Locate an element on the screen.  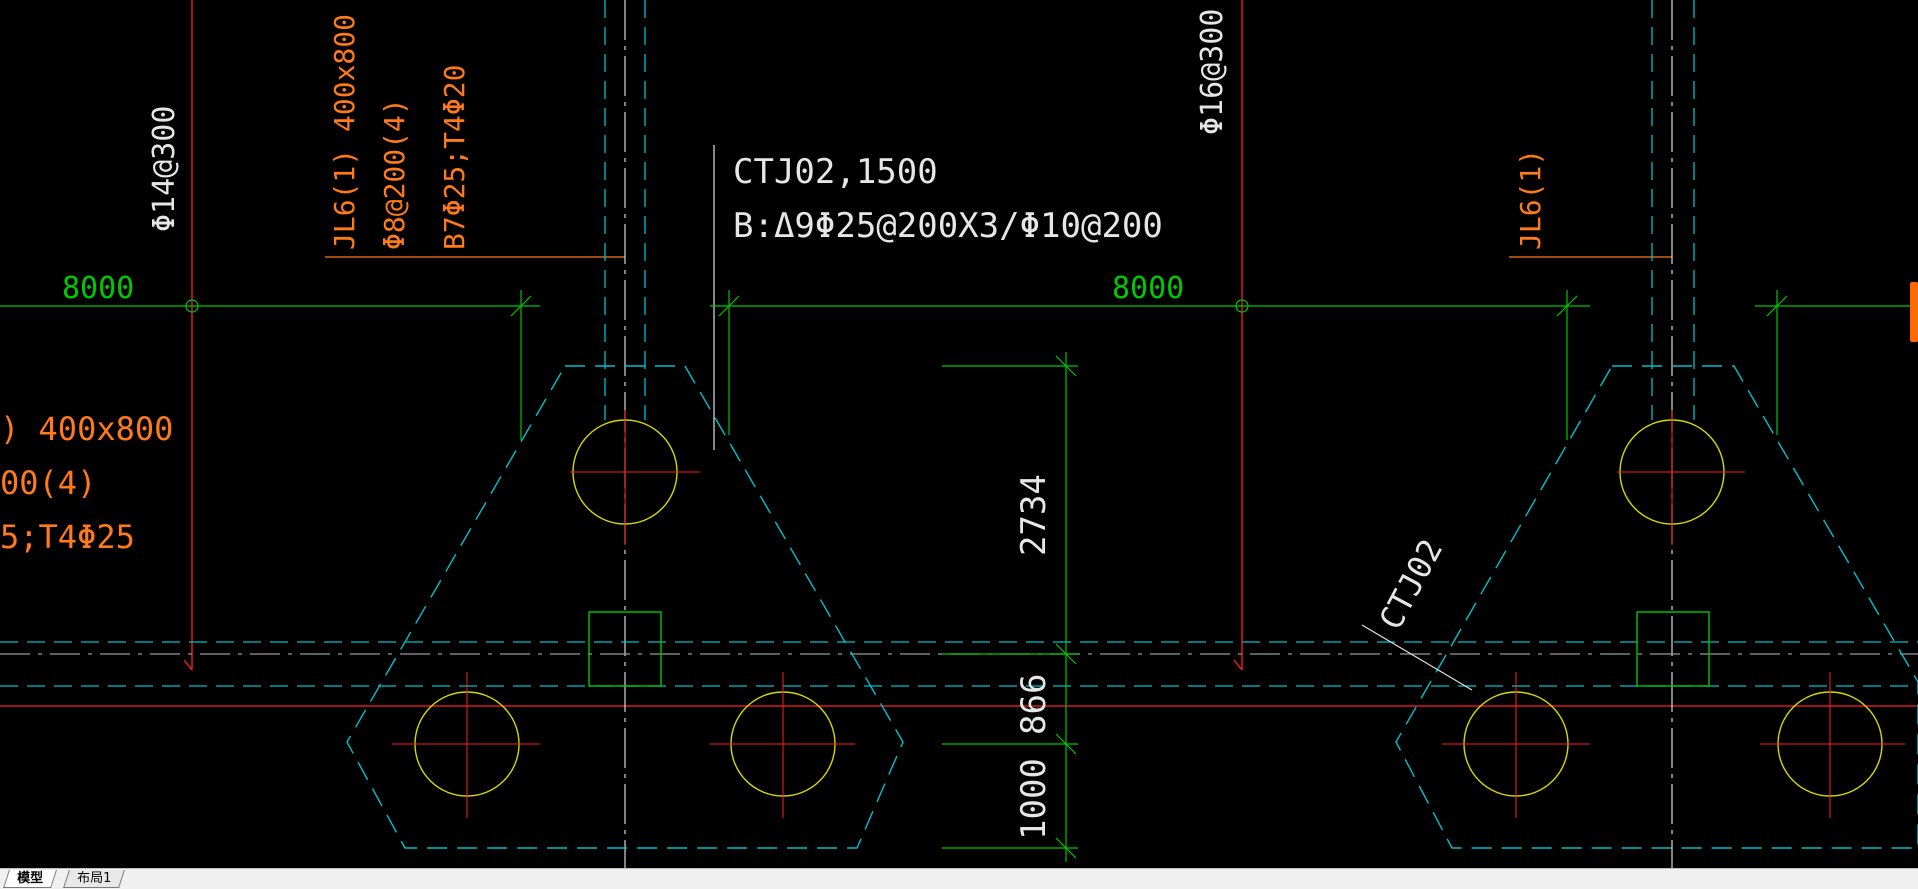
span-dimension-right: 8000 is located at coordinates (1148, 288).